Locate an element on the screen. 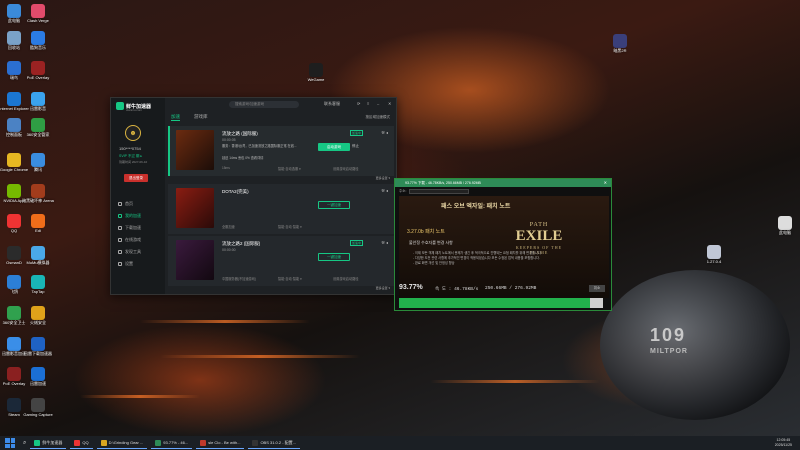 This screenshot has width=800, height=450. refresh-icon: ⟳ is located at coordinates (358, 103).